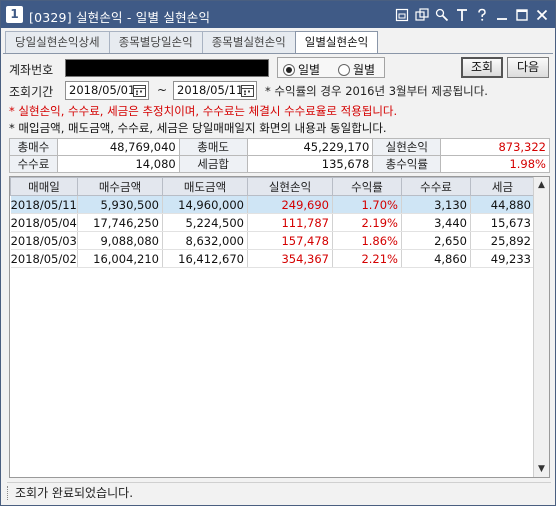 This screenshot has width=556, height=506. Describe the element at coordinates (367, 204) in the screenshot. I see `cell-rate: 1.70%` at that location.